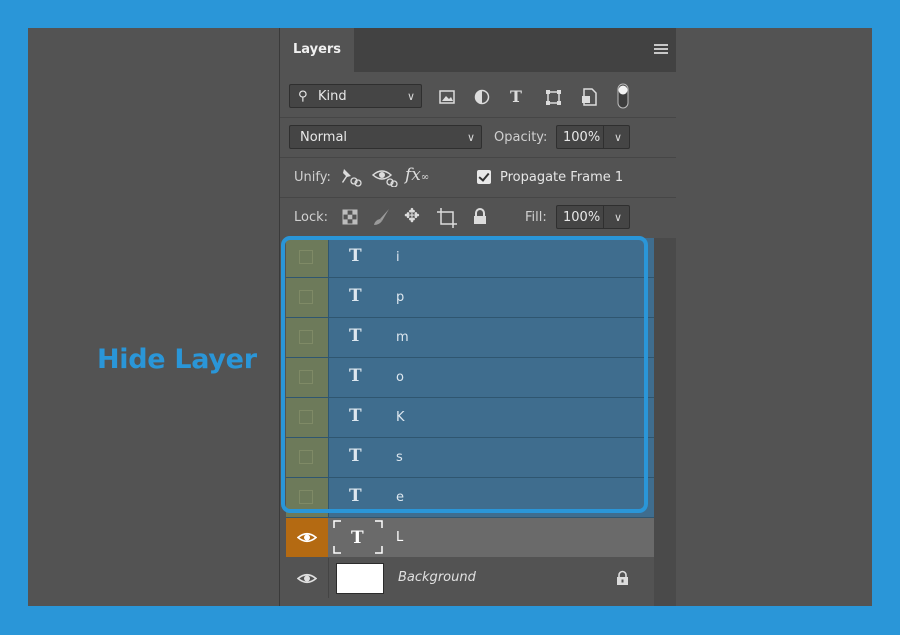  I want to click on layer-row-active: T L, so click(470, 537).